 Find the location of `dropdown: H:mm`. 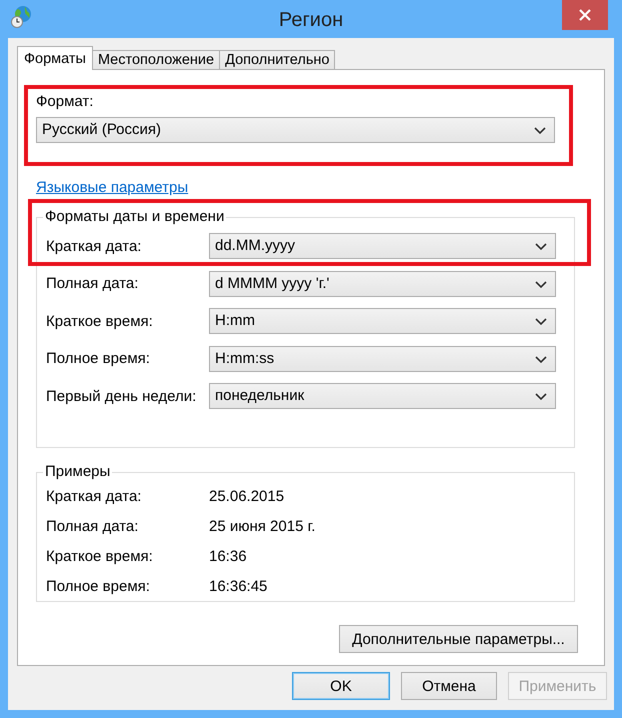

dropdown: H:mm is located at coordinates (382, 321).